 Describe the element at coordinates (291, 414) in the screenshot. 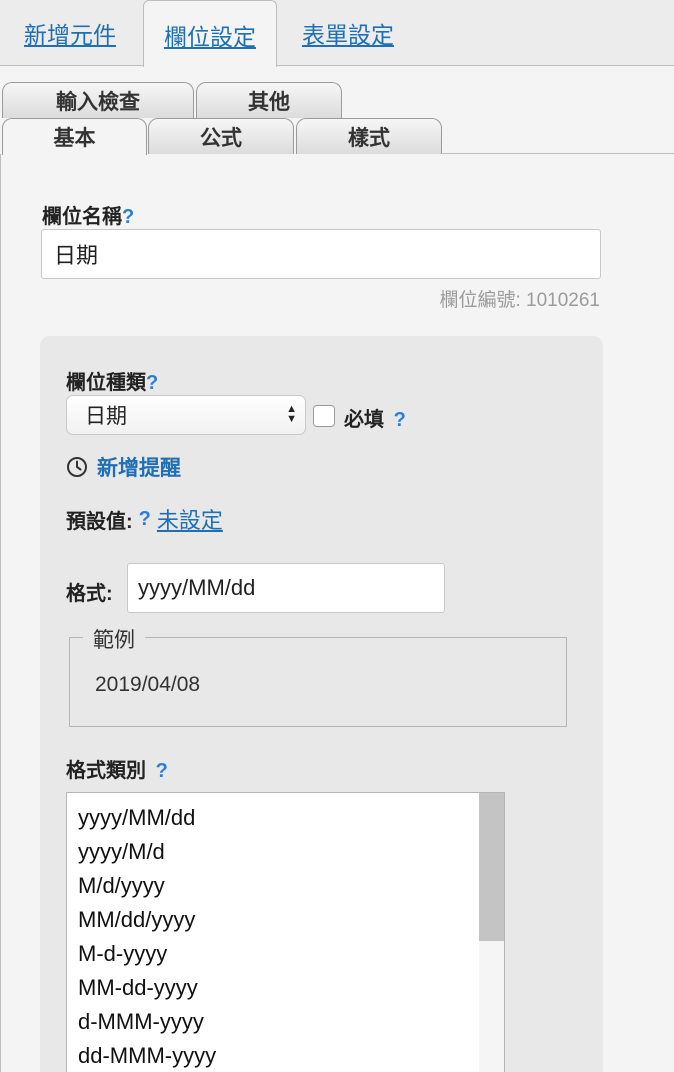

I see `select-arrows-icon: ▲ ▼` at that location.